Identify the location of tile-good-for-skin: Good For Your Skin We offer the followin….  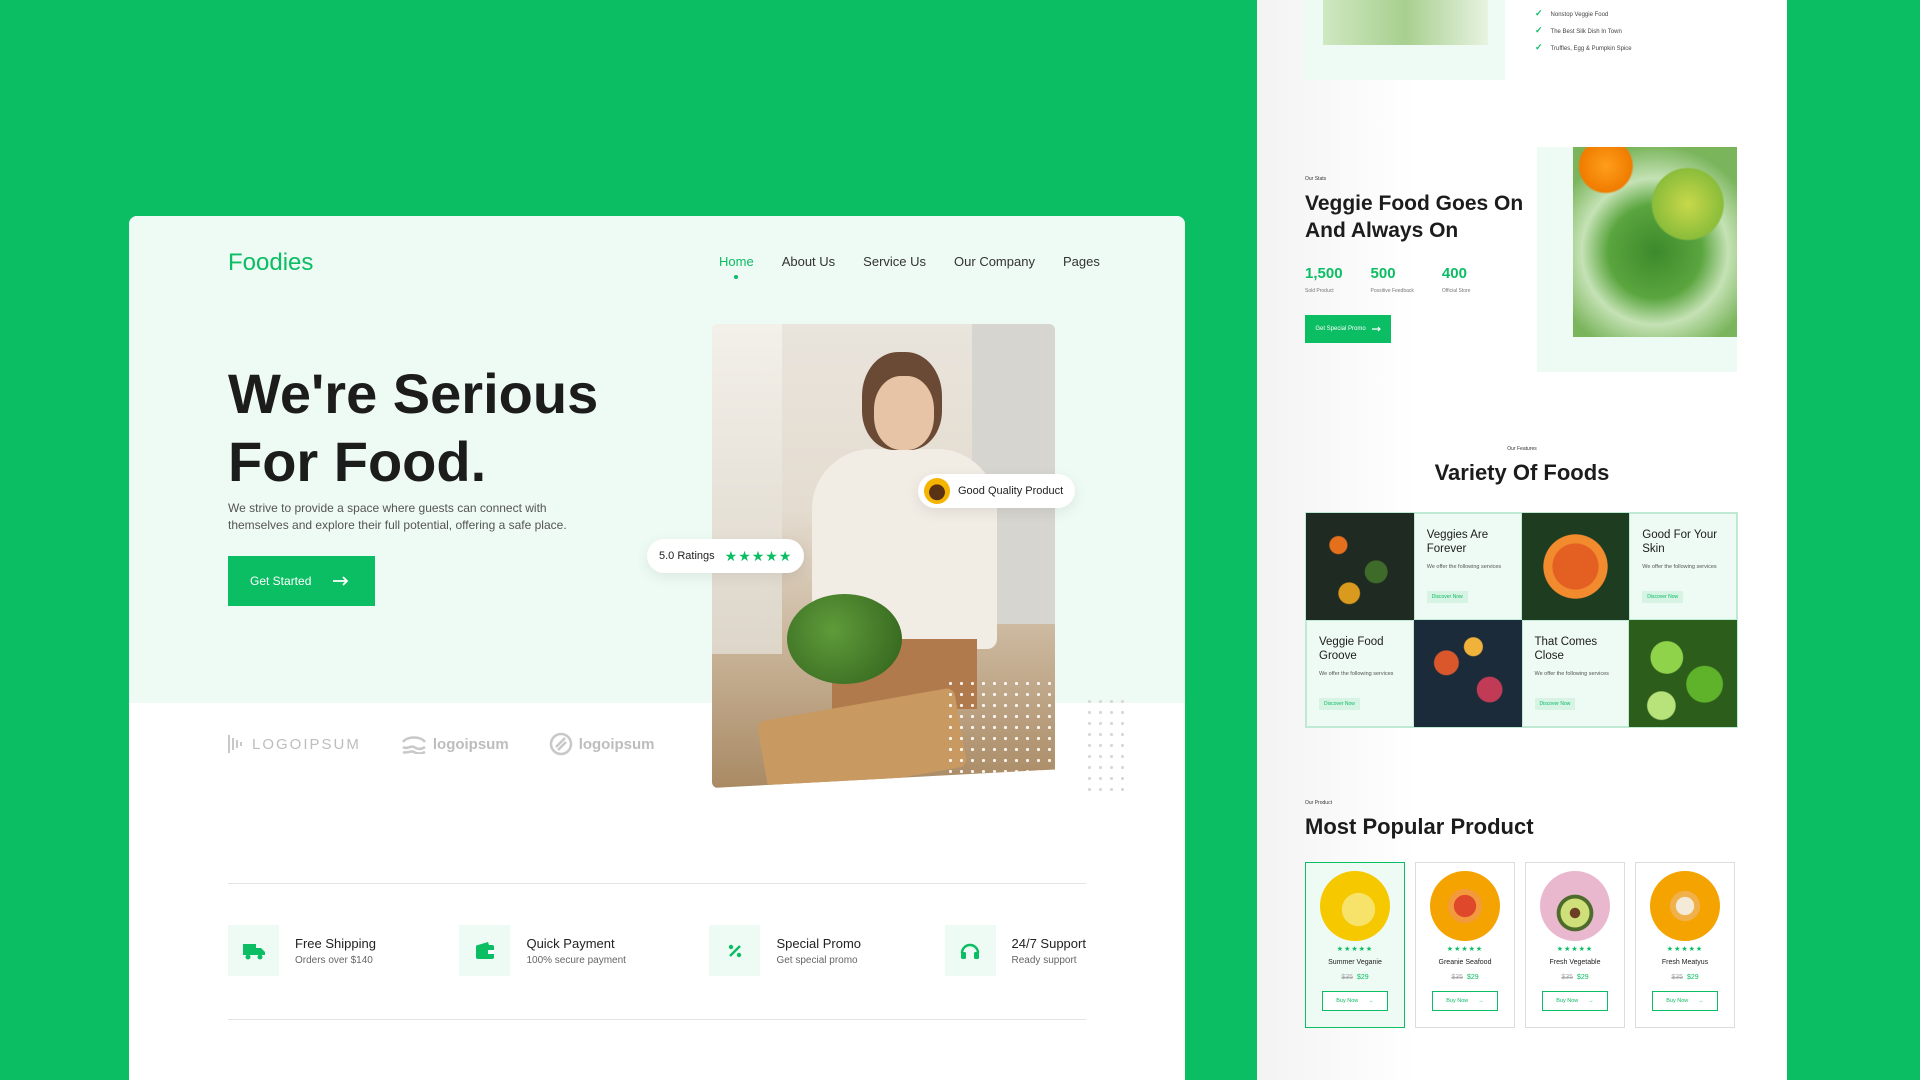
(1683, 566).